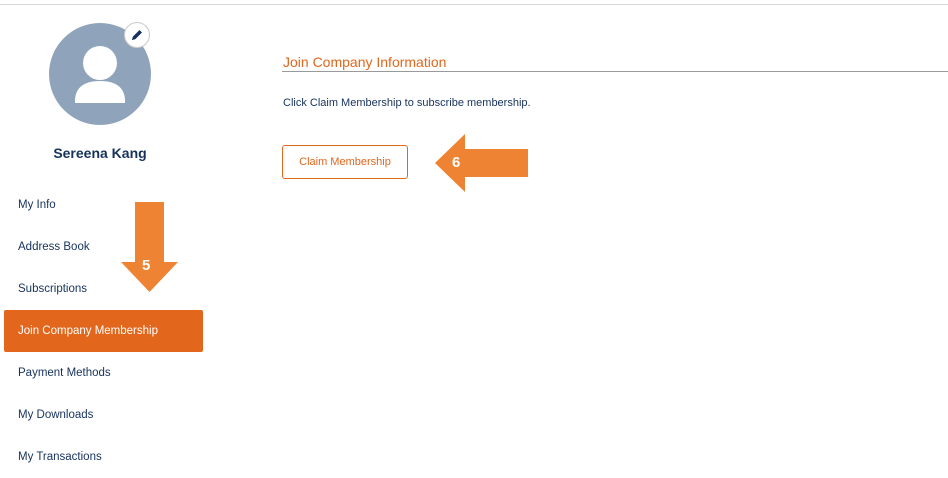 Image resolution: width=948 pixels, height=478 pixels. I want to click on sidebar-item-label: My Info, so click(37, 205).